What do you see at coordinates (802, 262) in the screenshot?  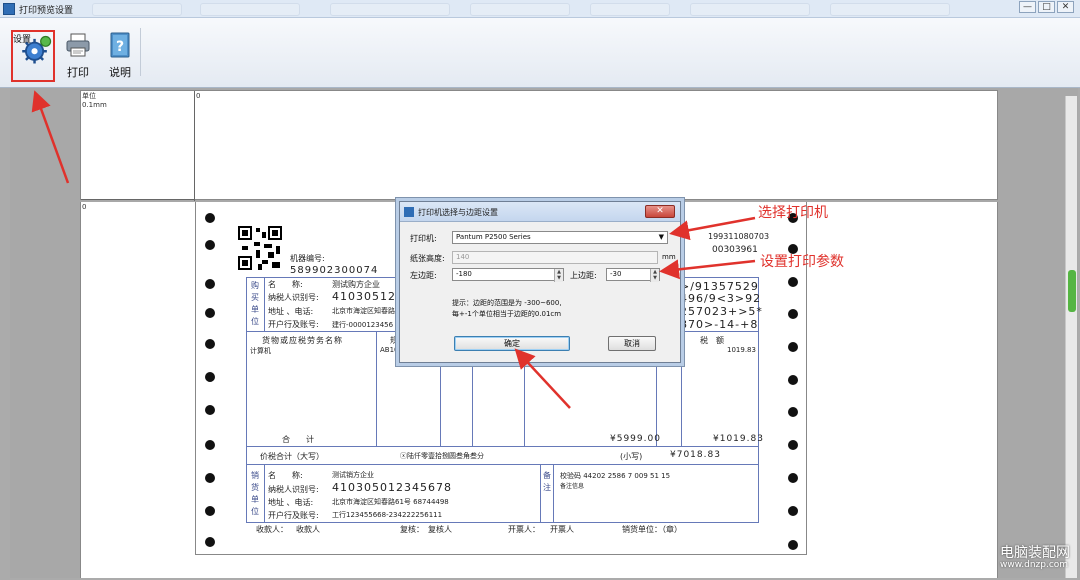 I see `annotation-set-params: 设置打印参数` at bounding box center [802, 262].